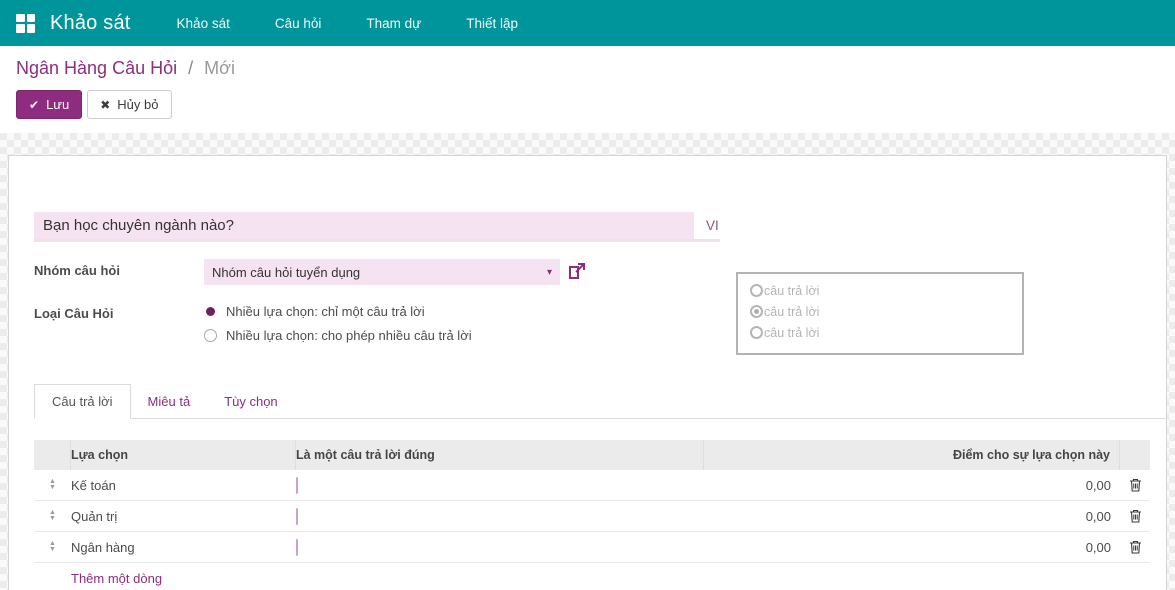  Describe the element at coordinates (364, 225) in the screenshot. I see `question-title-input` at that location.